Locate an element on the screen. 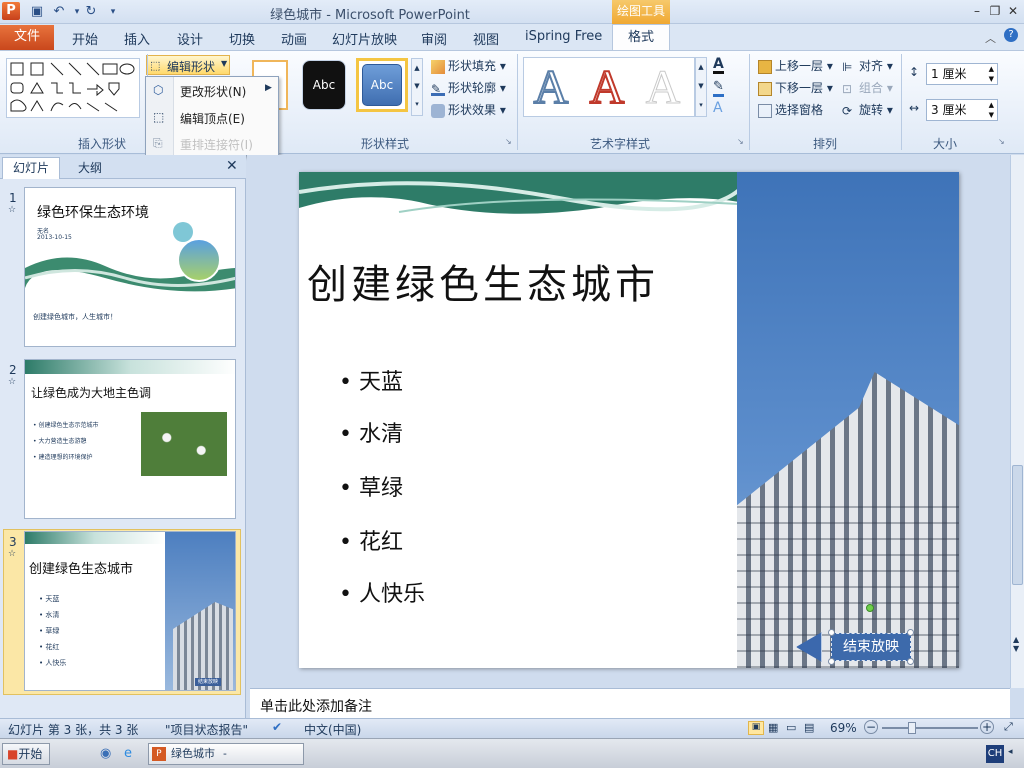  slide-sorter-icon: ▦ is located at coordinates (773, 727).